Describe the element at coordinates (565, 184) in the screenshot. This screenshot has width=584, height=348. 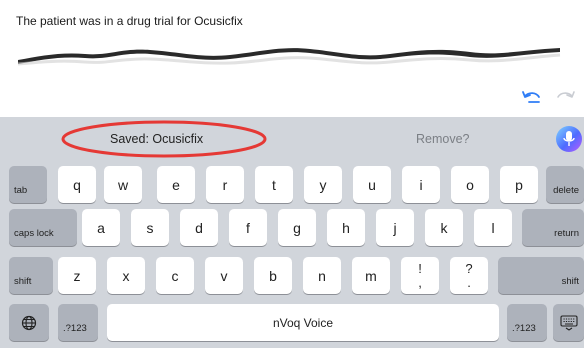
I see `delete-key: delete` at that location.